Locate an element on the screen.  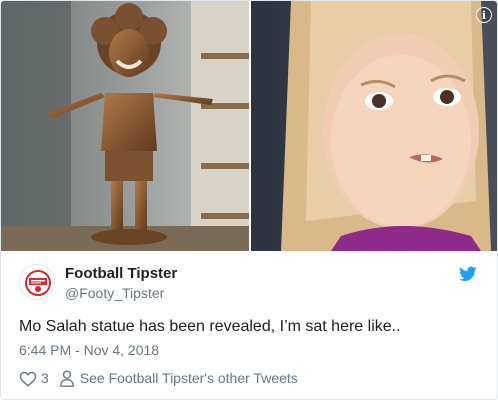
heart-icon is located at coordinates (28, 379).